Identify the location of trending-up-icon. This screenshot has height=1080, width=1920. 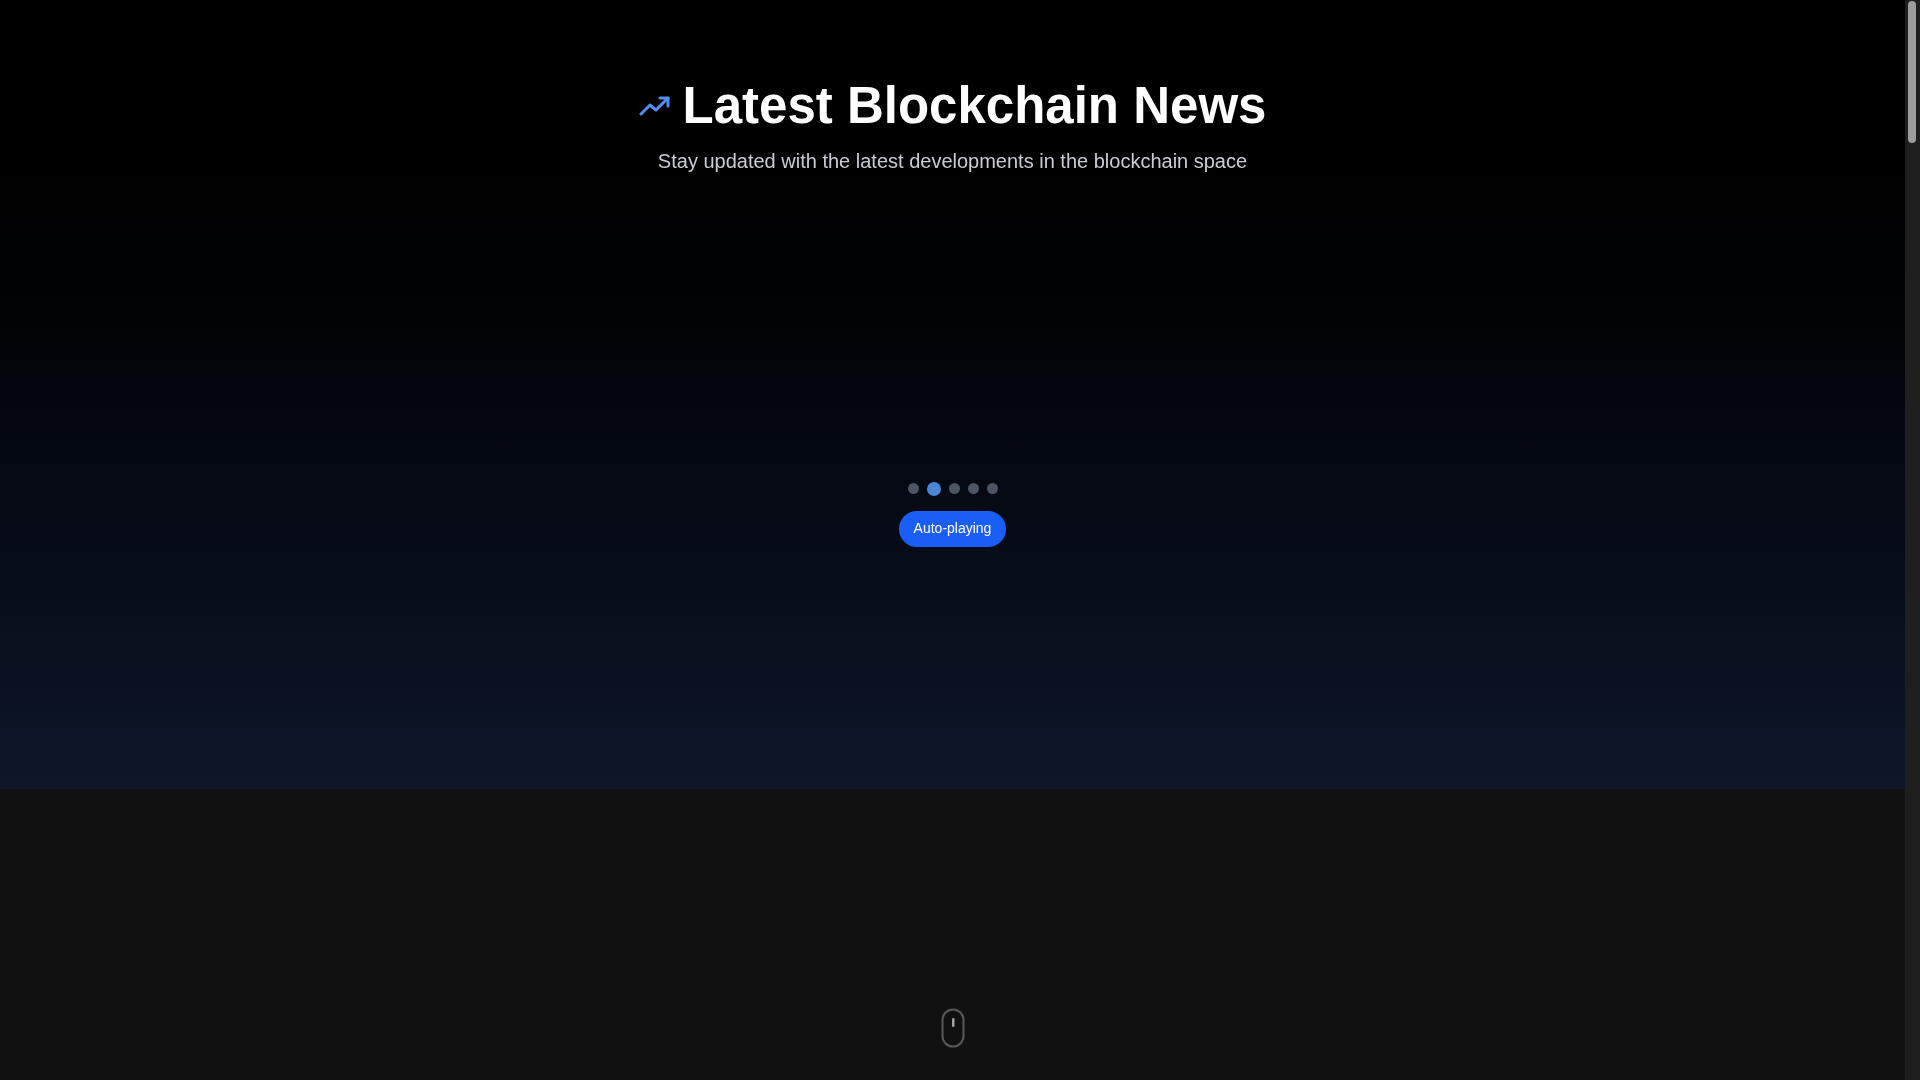
(654, 105).